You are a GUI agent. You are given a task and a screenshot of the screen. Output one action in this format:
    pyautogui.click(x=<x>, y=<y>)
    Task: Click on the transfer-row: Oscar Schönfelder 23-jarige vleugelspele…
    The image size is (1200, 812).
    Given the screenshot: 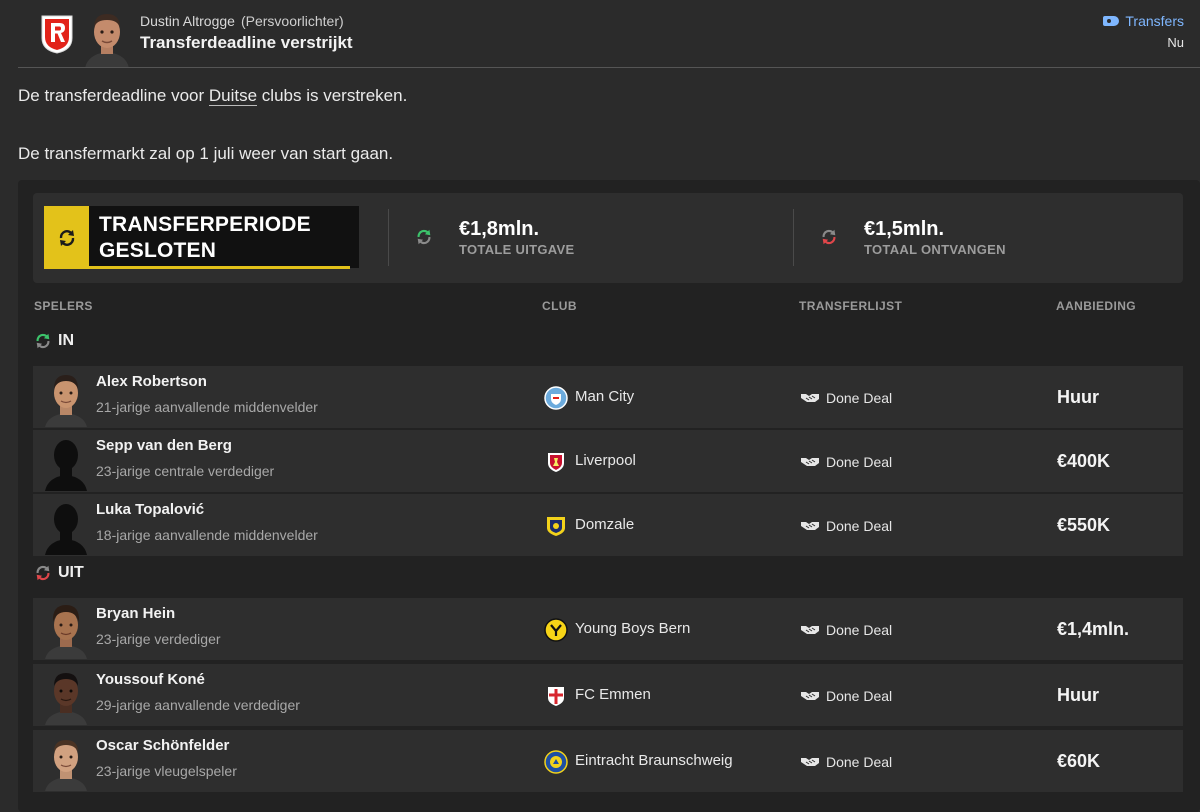 What is the action you would take?
    pyautogui.click(x=608, y=761)
    